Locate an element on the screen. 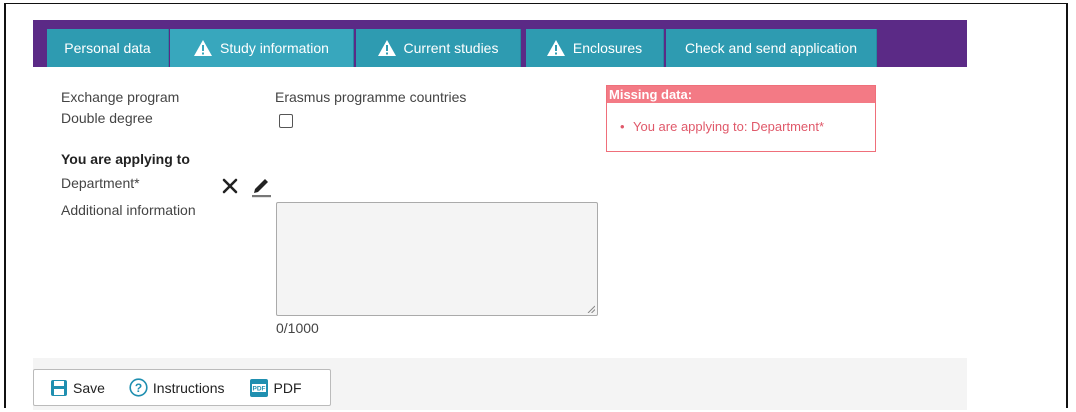 This screenshot has width=1076, height=412. instructions-button: ? Instructions is located at coordinates (177, 387).